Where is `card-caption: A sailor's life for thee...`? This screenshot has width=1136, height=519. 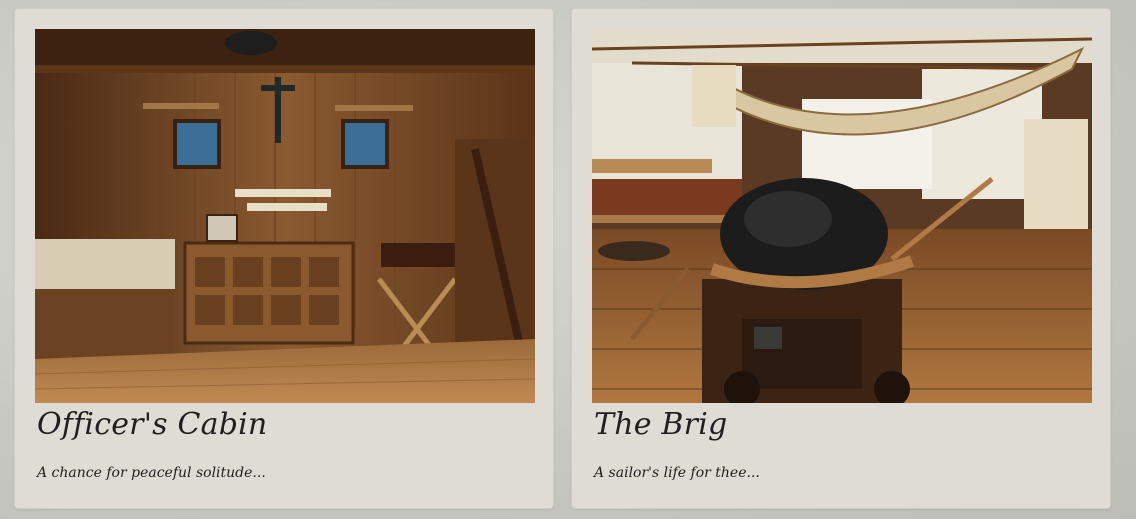
card-caption: A sailor's life for thee... is located at coordinates (677, 473).